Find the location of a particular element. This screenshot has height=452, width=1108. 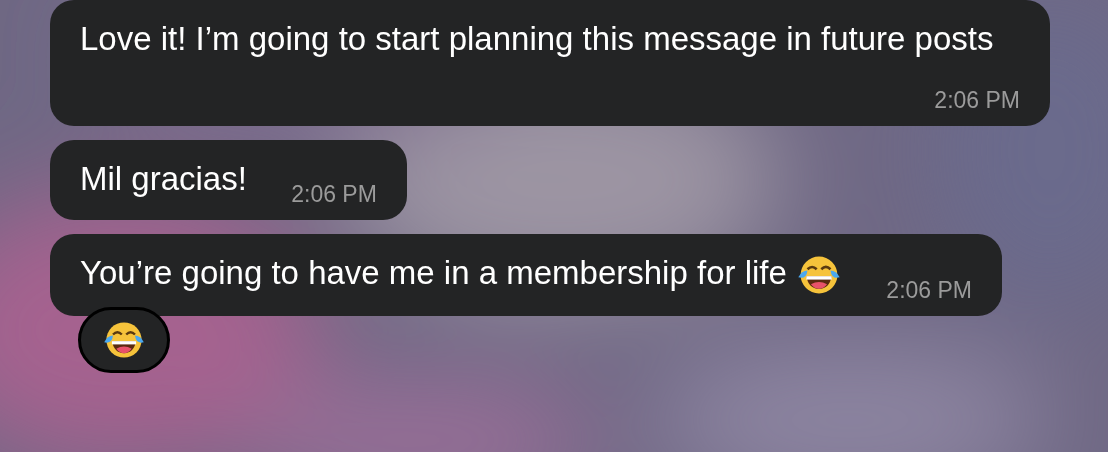

message-text: Love it! I’m going to start planning this message in future posts is located at coordinates (537, 38).